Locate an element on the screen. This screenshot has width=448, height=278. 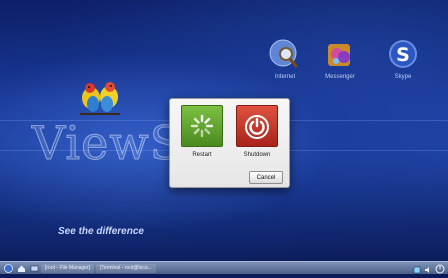
start-menu-icon is located at coordinates (8, 268).